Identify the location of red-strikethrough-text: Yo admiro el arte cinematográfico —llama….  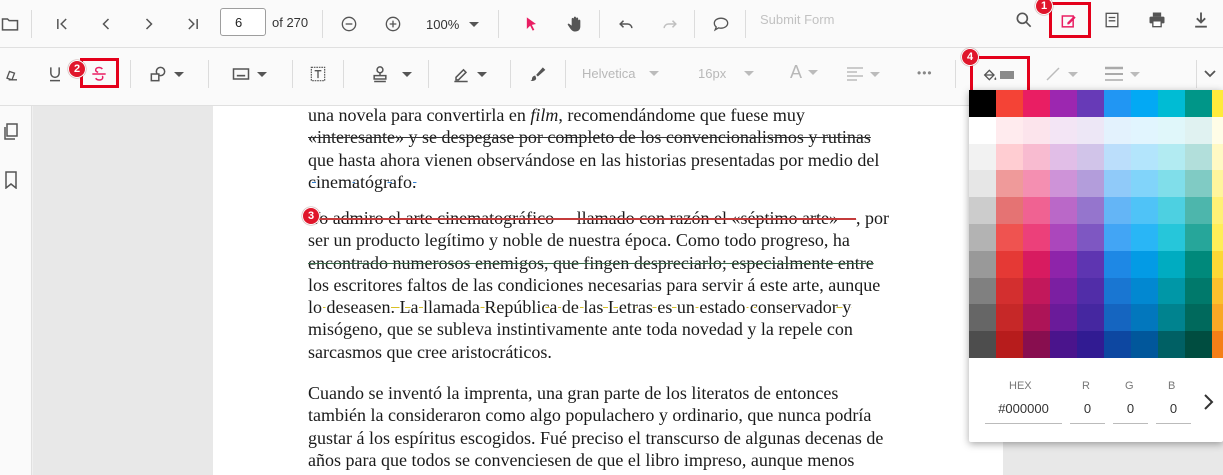
(582, 218).